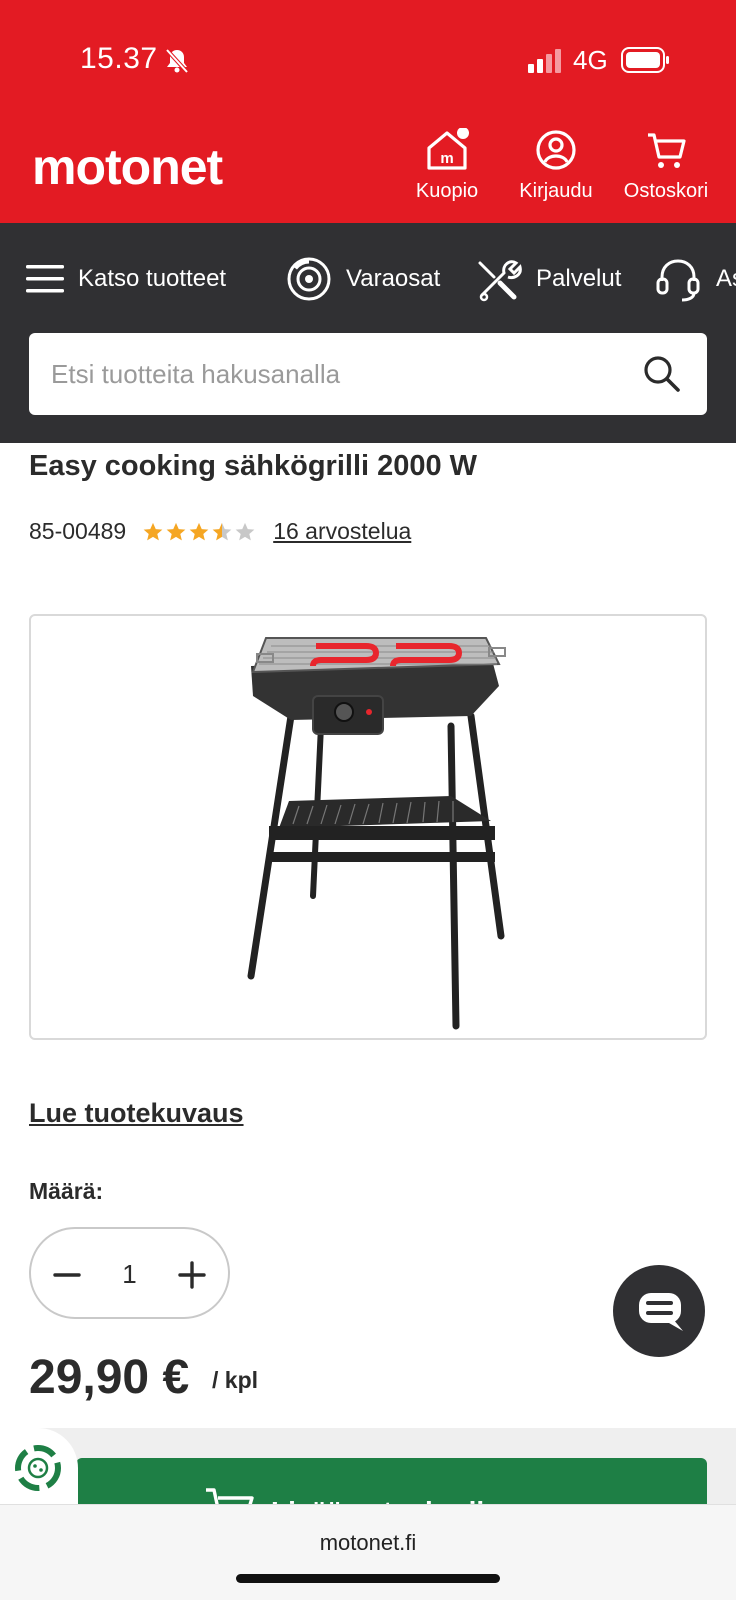  I want to click on nav-item-label: Varaosat, so click(393, 278).